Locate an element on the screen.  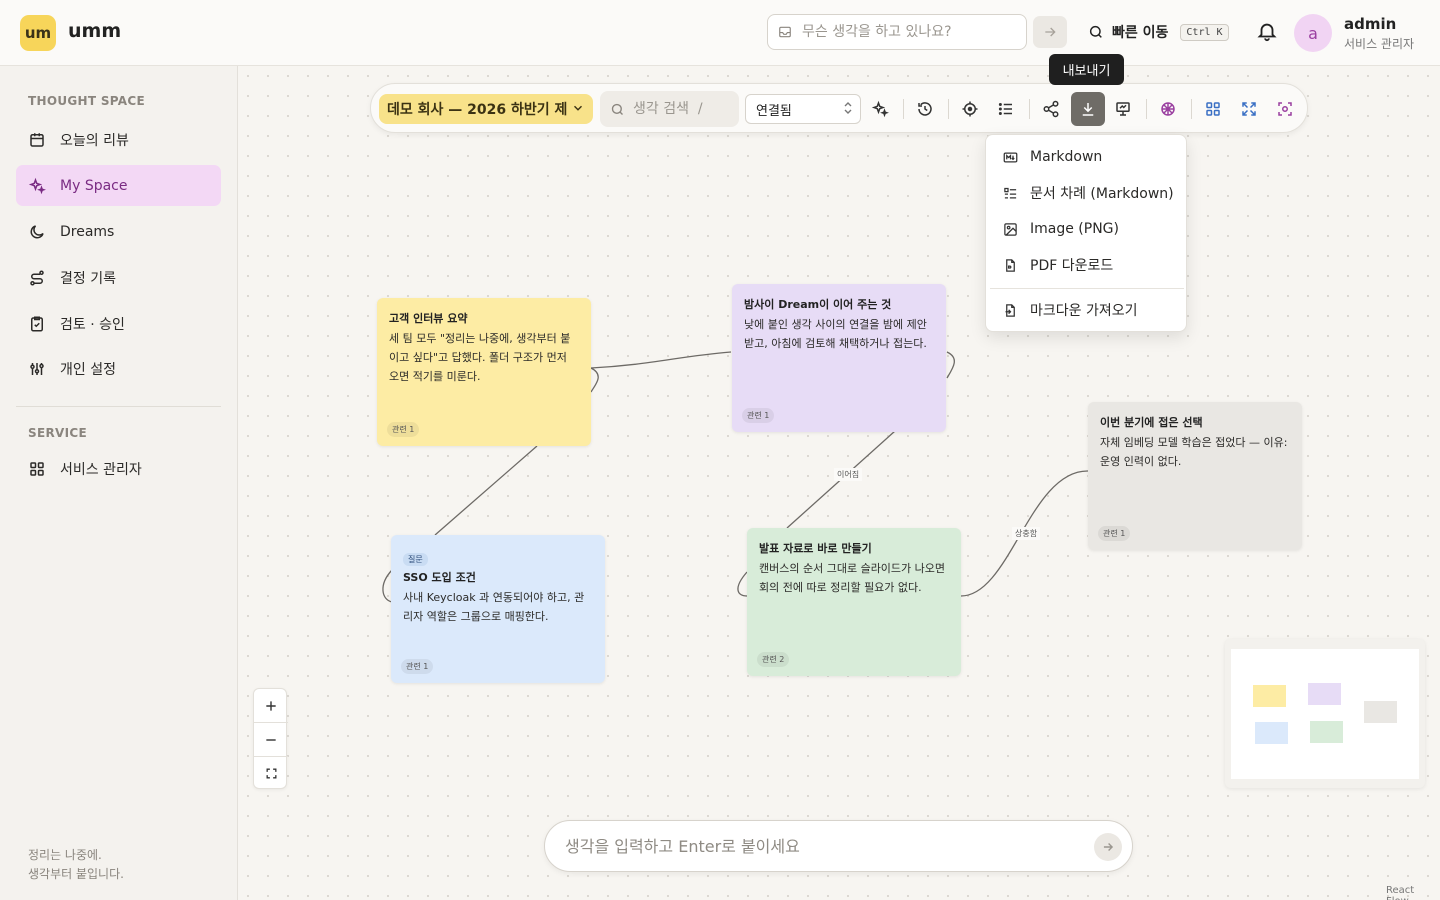
space-selector: 데모 회사 — 2026 하반기 제 is located at coordinates (486, 109).